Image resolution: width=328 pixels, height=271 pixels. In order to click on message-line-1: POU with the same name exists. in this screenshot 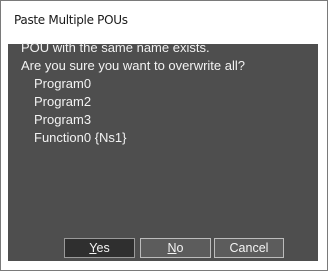, I will do `click(115, 47)`.